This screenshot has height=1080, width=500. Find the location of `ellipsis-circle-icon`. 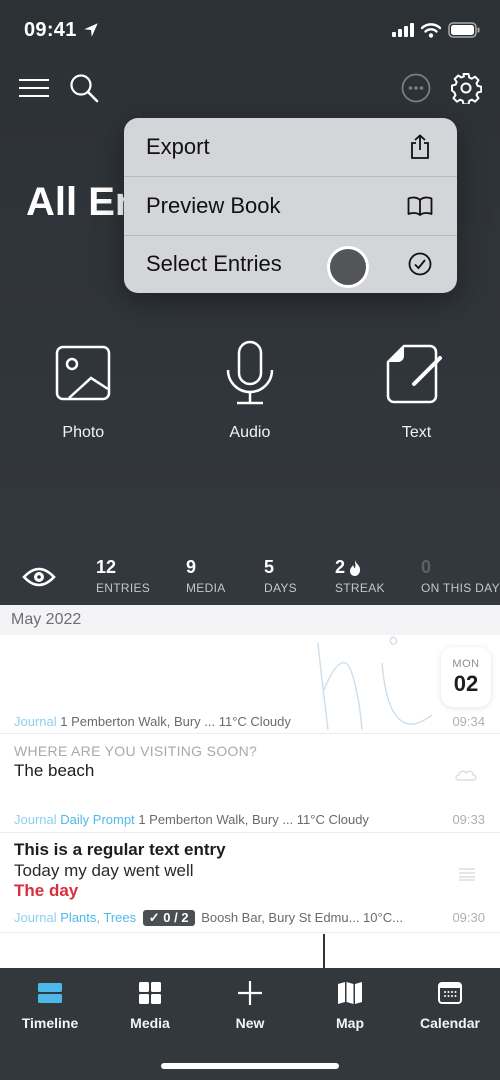

ellipsis-circle-icon is located at coordinates (416, 88).